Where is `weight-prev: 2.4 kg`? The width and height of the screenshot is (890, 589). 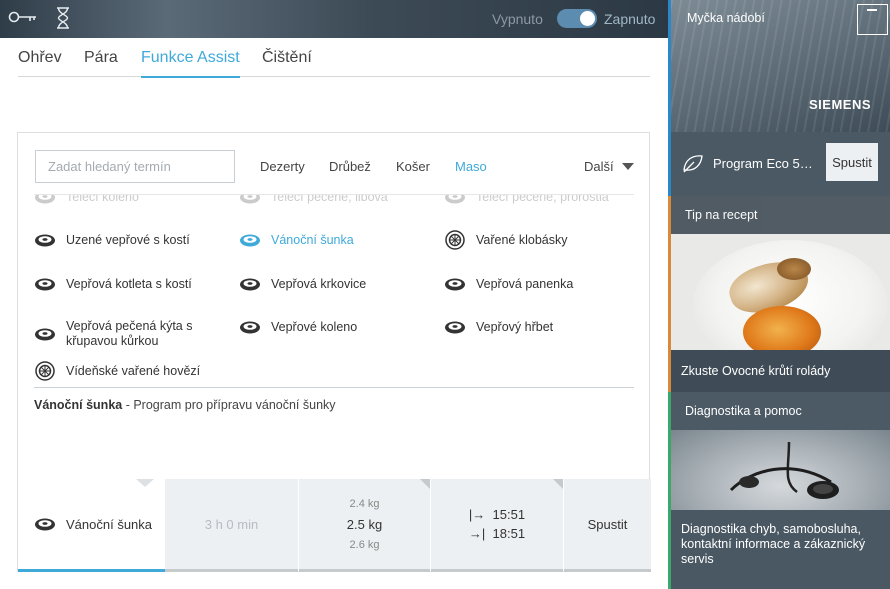 weight-prev: 2.4 kg is located at coordinates (365, 504).